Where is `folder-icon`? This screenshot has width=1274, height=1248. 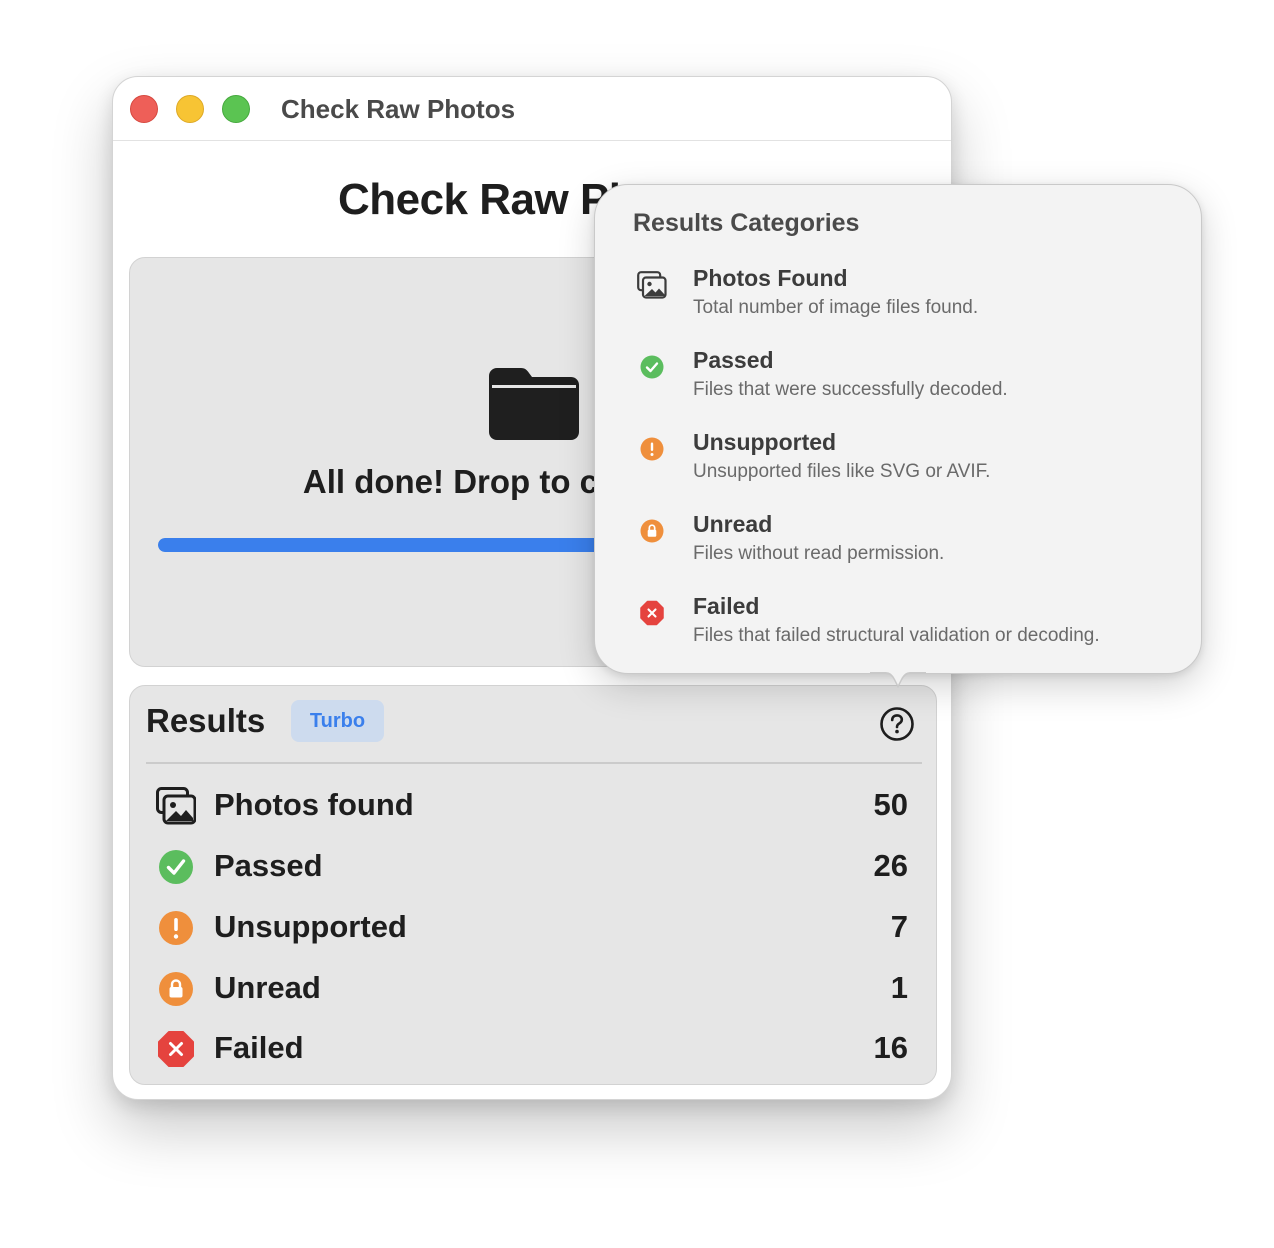 folder-icon is located at coordinates (534, 404).